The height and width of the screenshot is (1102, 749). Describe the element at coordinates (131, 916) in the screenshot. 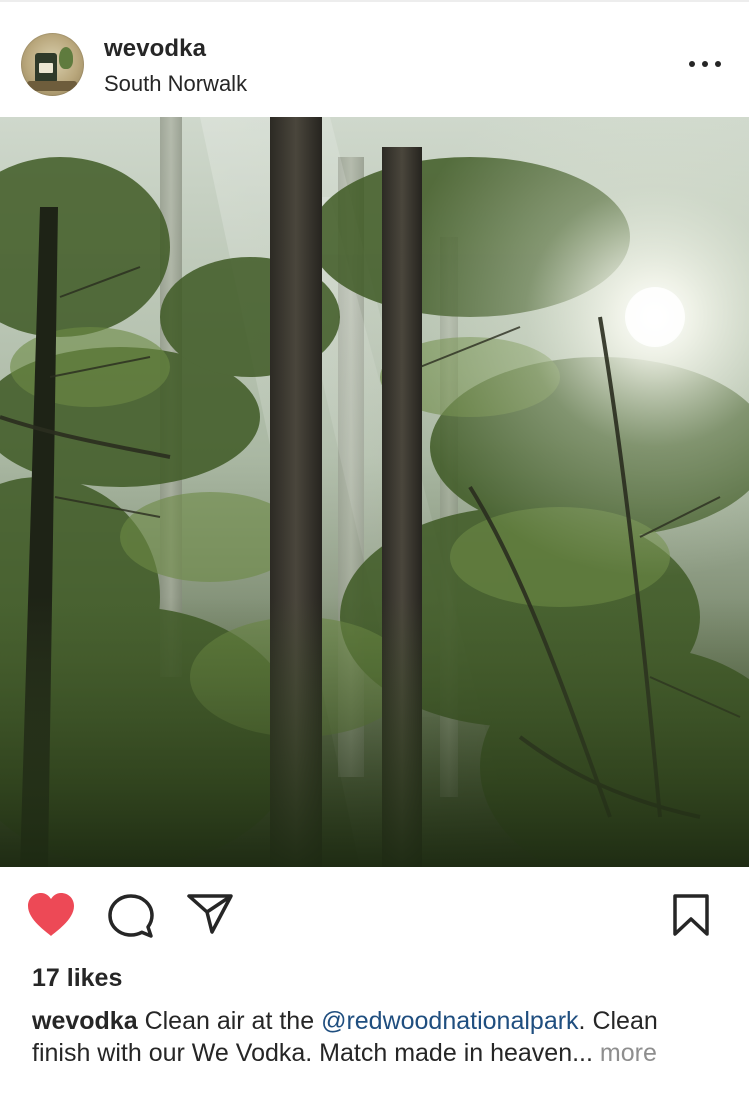

I see `comment-icon` at that location.